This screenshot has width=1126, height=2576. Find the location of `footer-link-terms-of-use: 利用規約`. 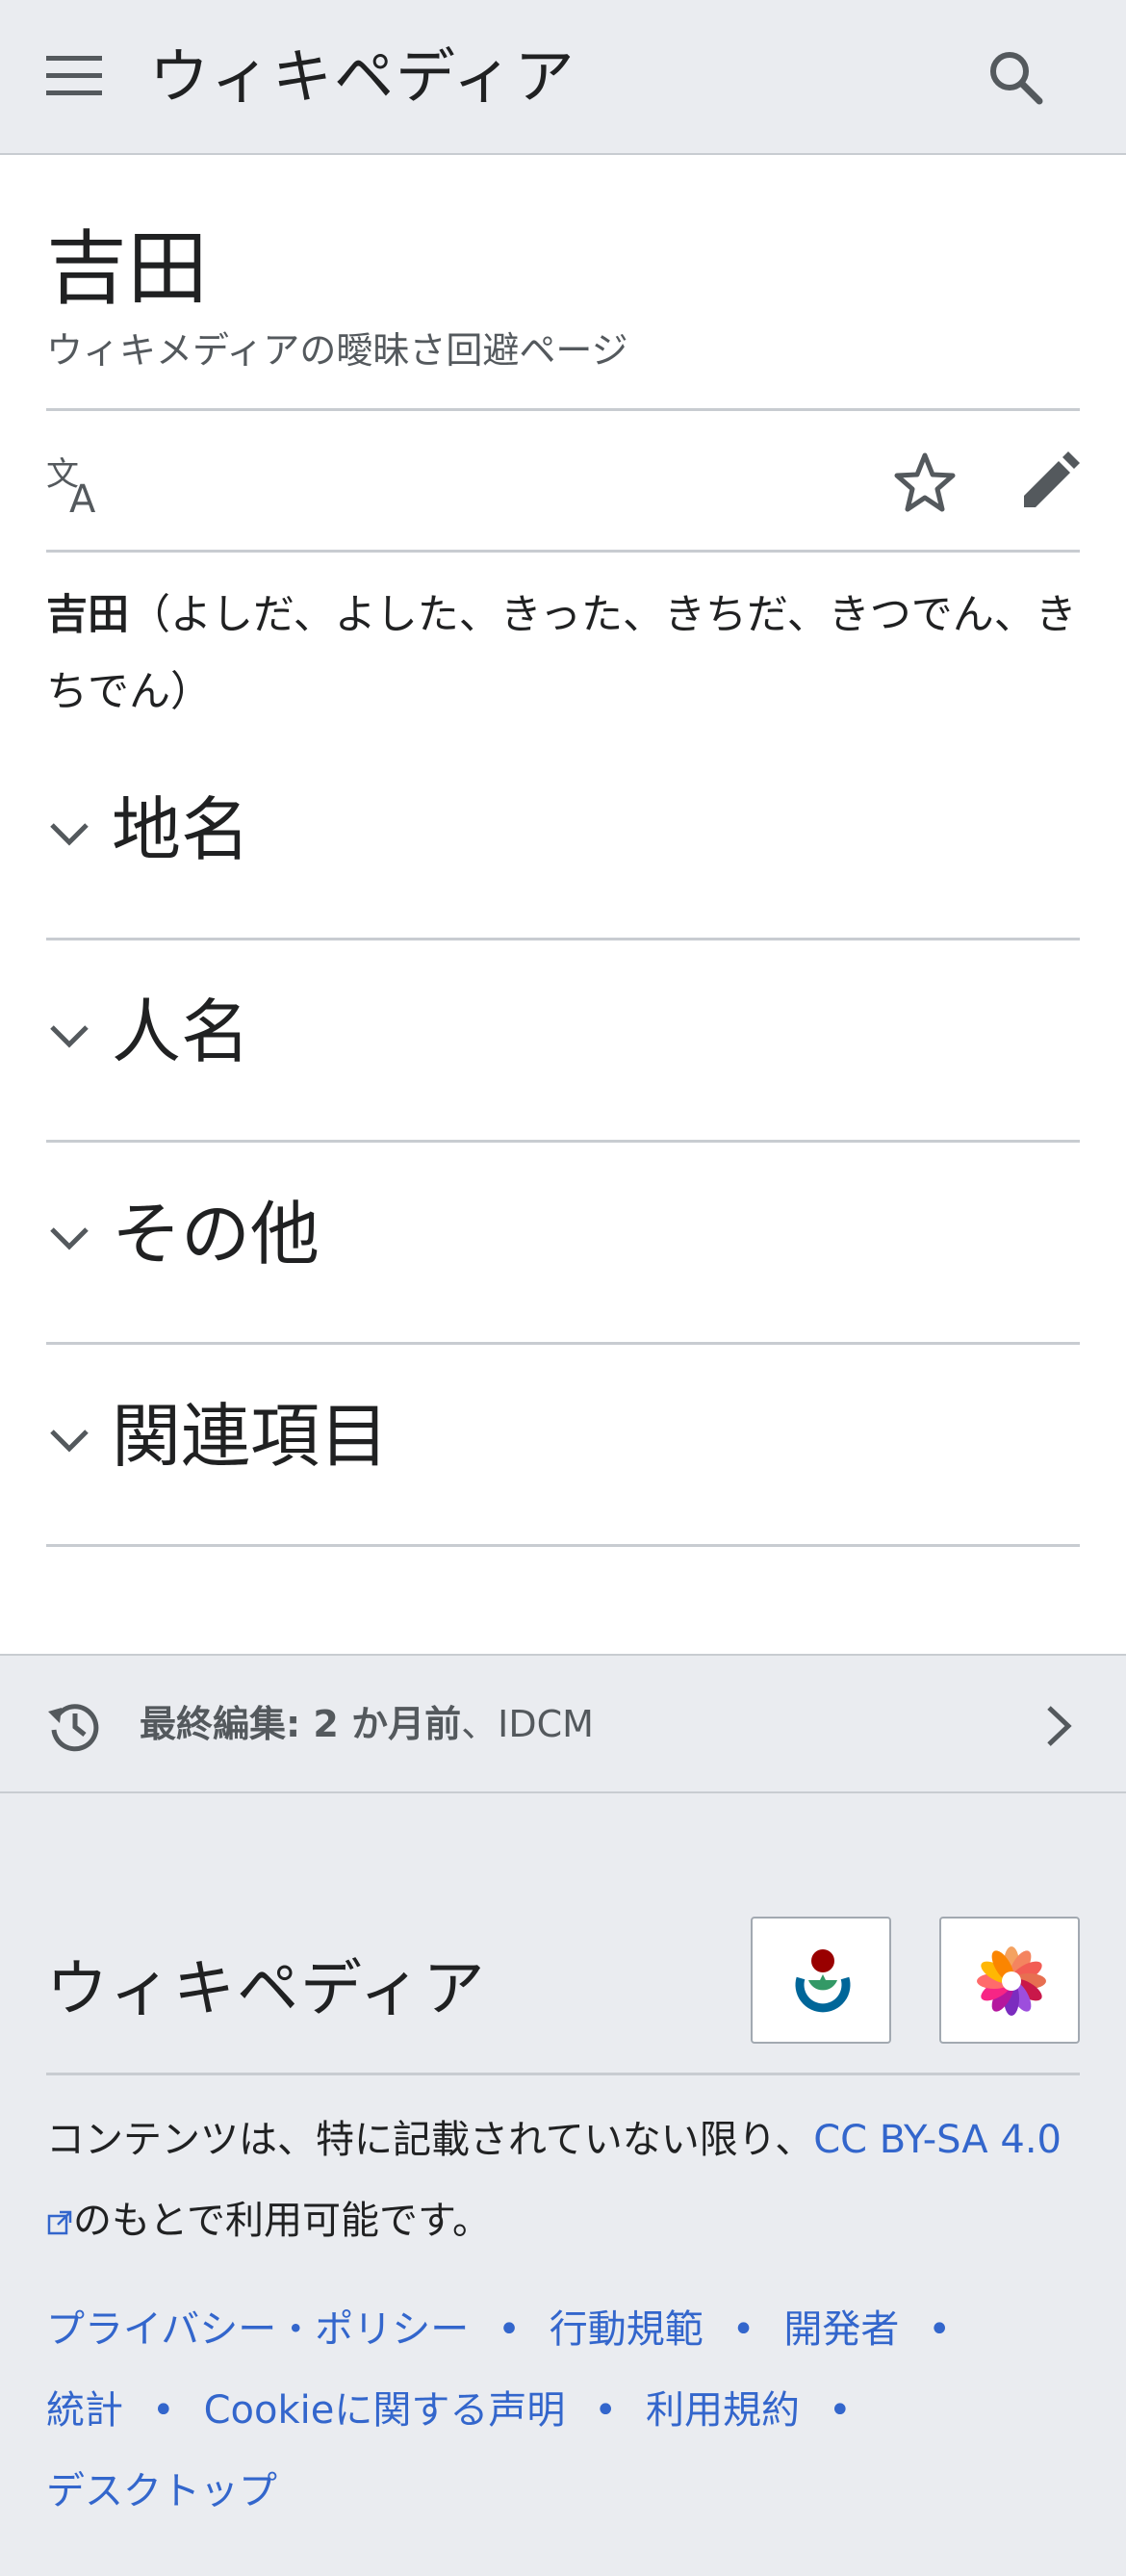

footer-link-terms-of-use: 利用規約 is located at coordinates (723, 2411).